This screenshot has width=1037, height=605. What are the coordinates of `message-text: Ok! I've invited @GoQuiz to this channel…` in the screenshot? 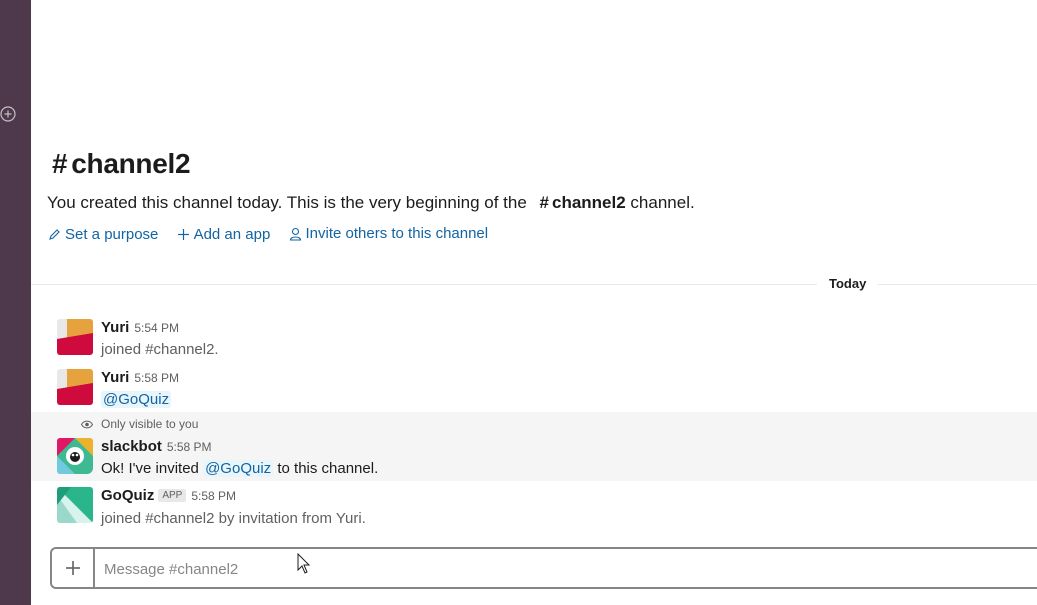 It's located at (239, 468).